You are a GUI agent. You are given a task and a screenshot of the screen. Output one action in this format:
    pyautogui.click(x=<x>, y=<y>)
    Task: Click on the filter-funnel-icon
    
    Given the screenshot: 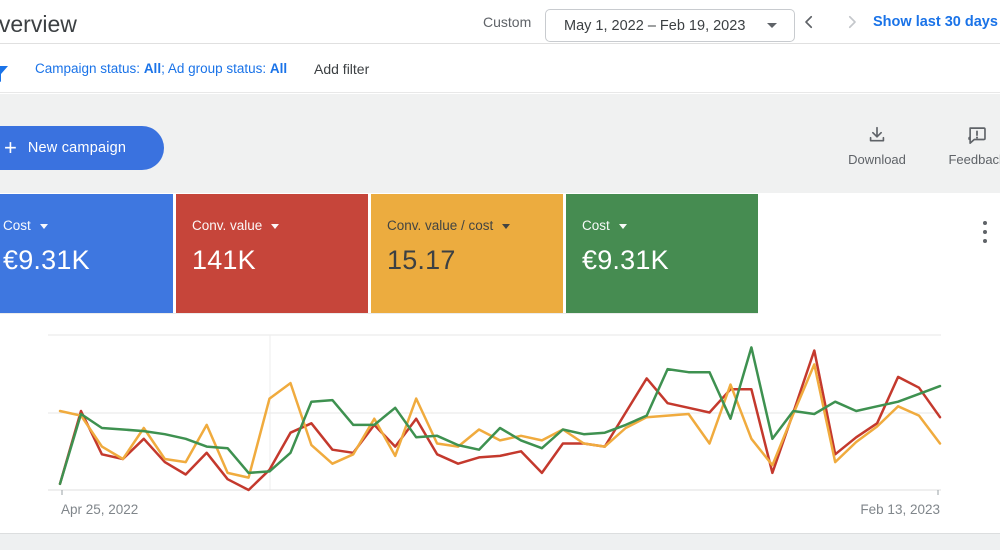 What is the action you would take?
    pyautogui.click(x=4, y=74)
    